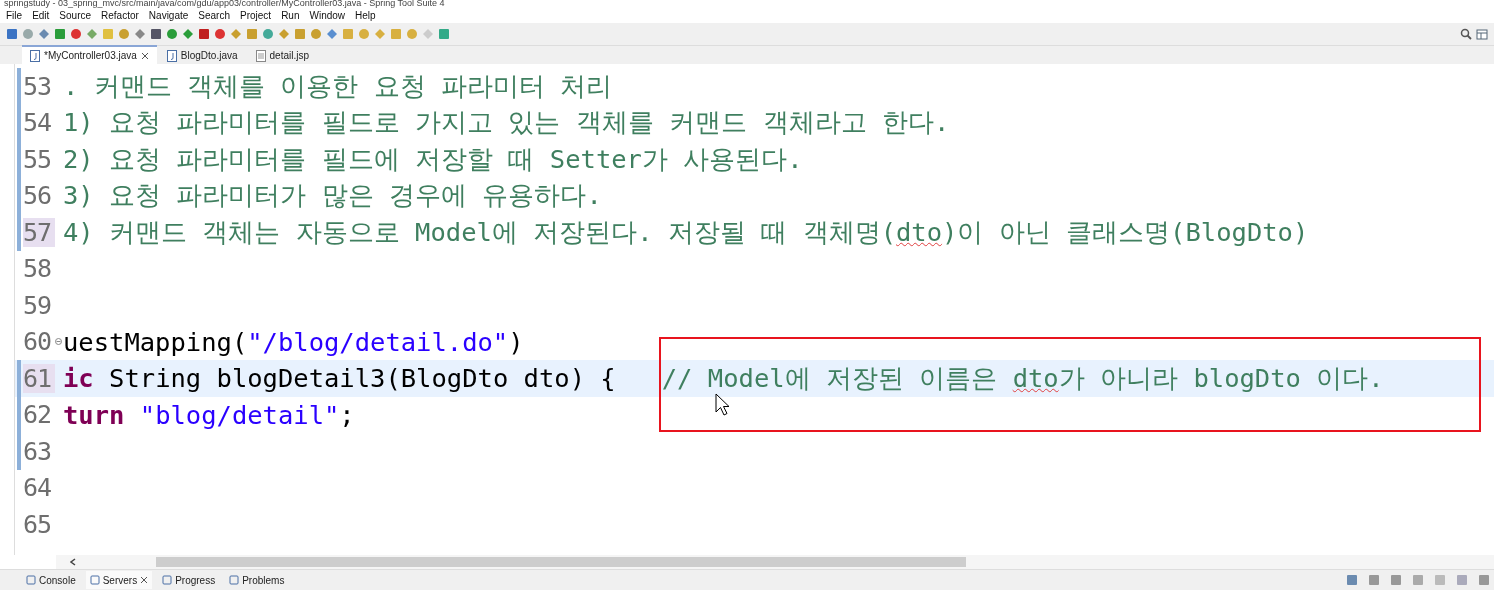 This screenshot has height=590, width=1494. I want to click on scroll-left-icon, so click(73, 562).